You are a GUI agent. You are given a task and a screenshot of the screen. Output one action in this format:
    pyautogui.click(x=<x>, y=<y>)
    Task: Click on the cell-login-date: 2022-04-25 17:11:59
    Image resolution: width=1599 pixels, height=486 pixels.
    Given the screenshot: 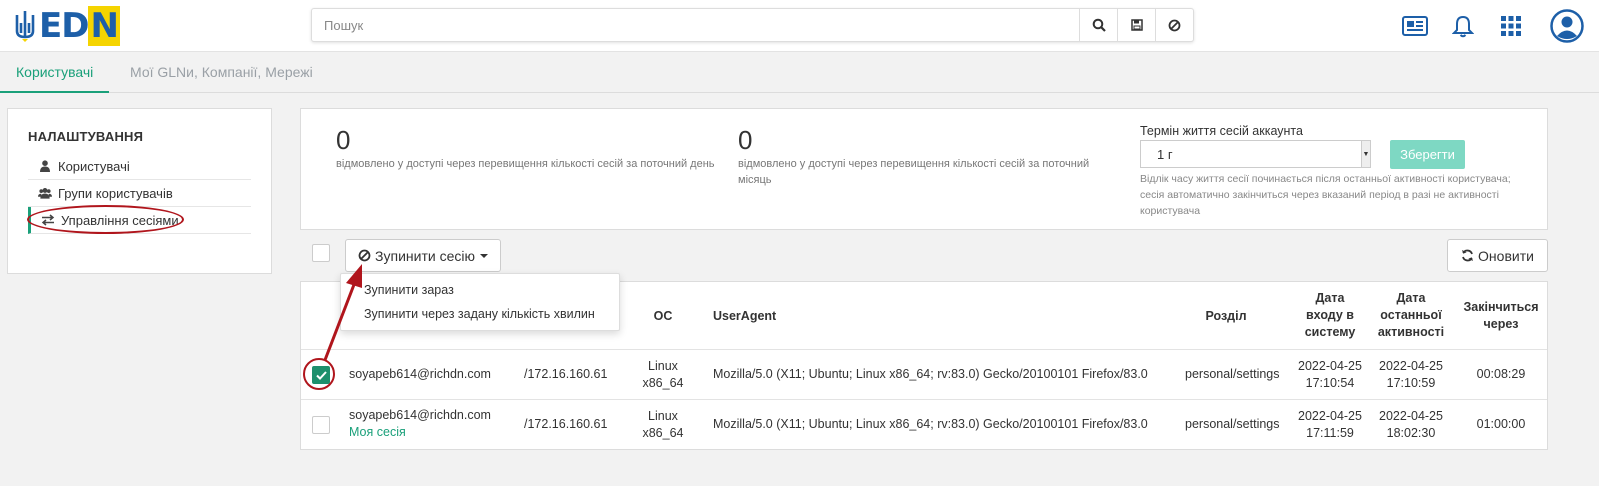 What is the action you would take?
    pyautogui.click(x=1330, y=424)
    